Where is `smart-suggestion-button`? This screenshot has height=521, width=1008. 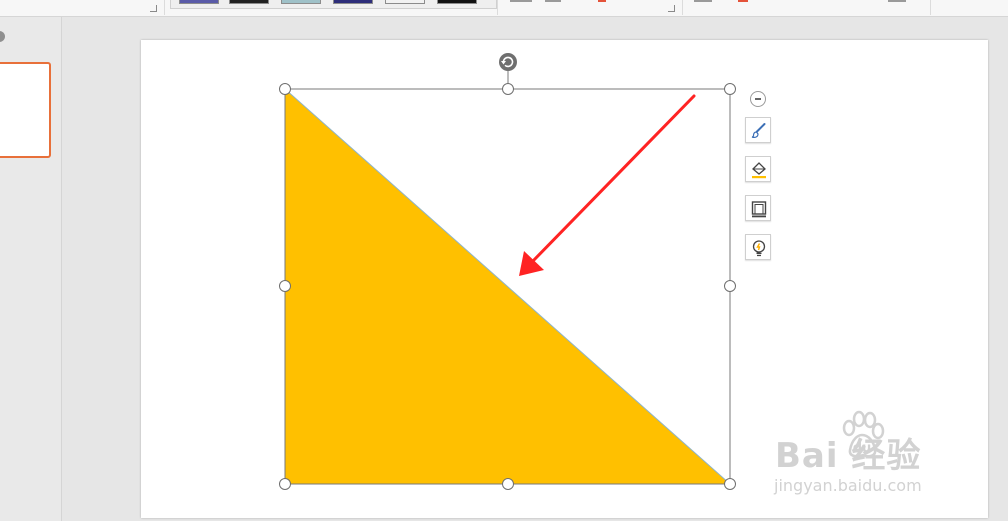 smart-suggestion-button is located at coordinates (758, 247).